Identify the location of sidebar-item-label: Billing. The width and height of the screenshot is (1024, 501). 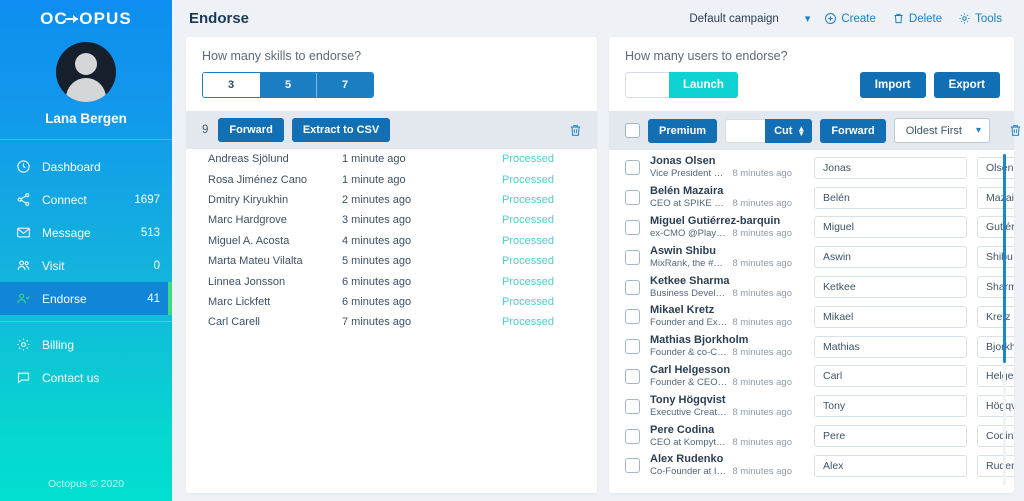
(58, 344).